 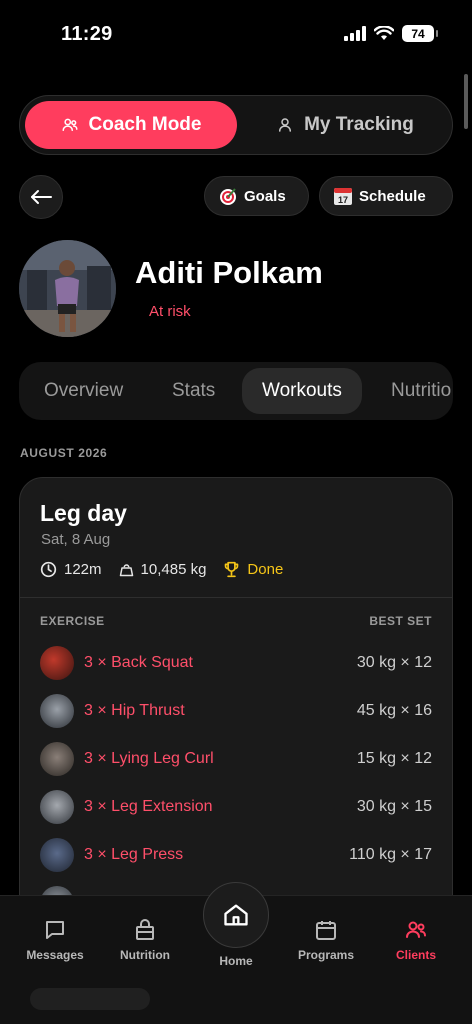 I want to click on tab-overview: Overview, so click(x=83, y=391).